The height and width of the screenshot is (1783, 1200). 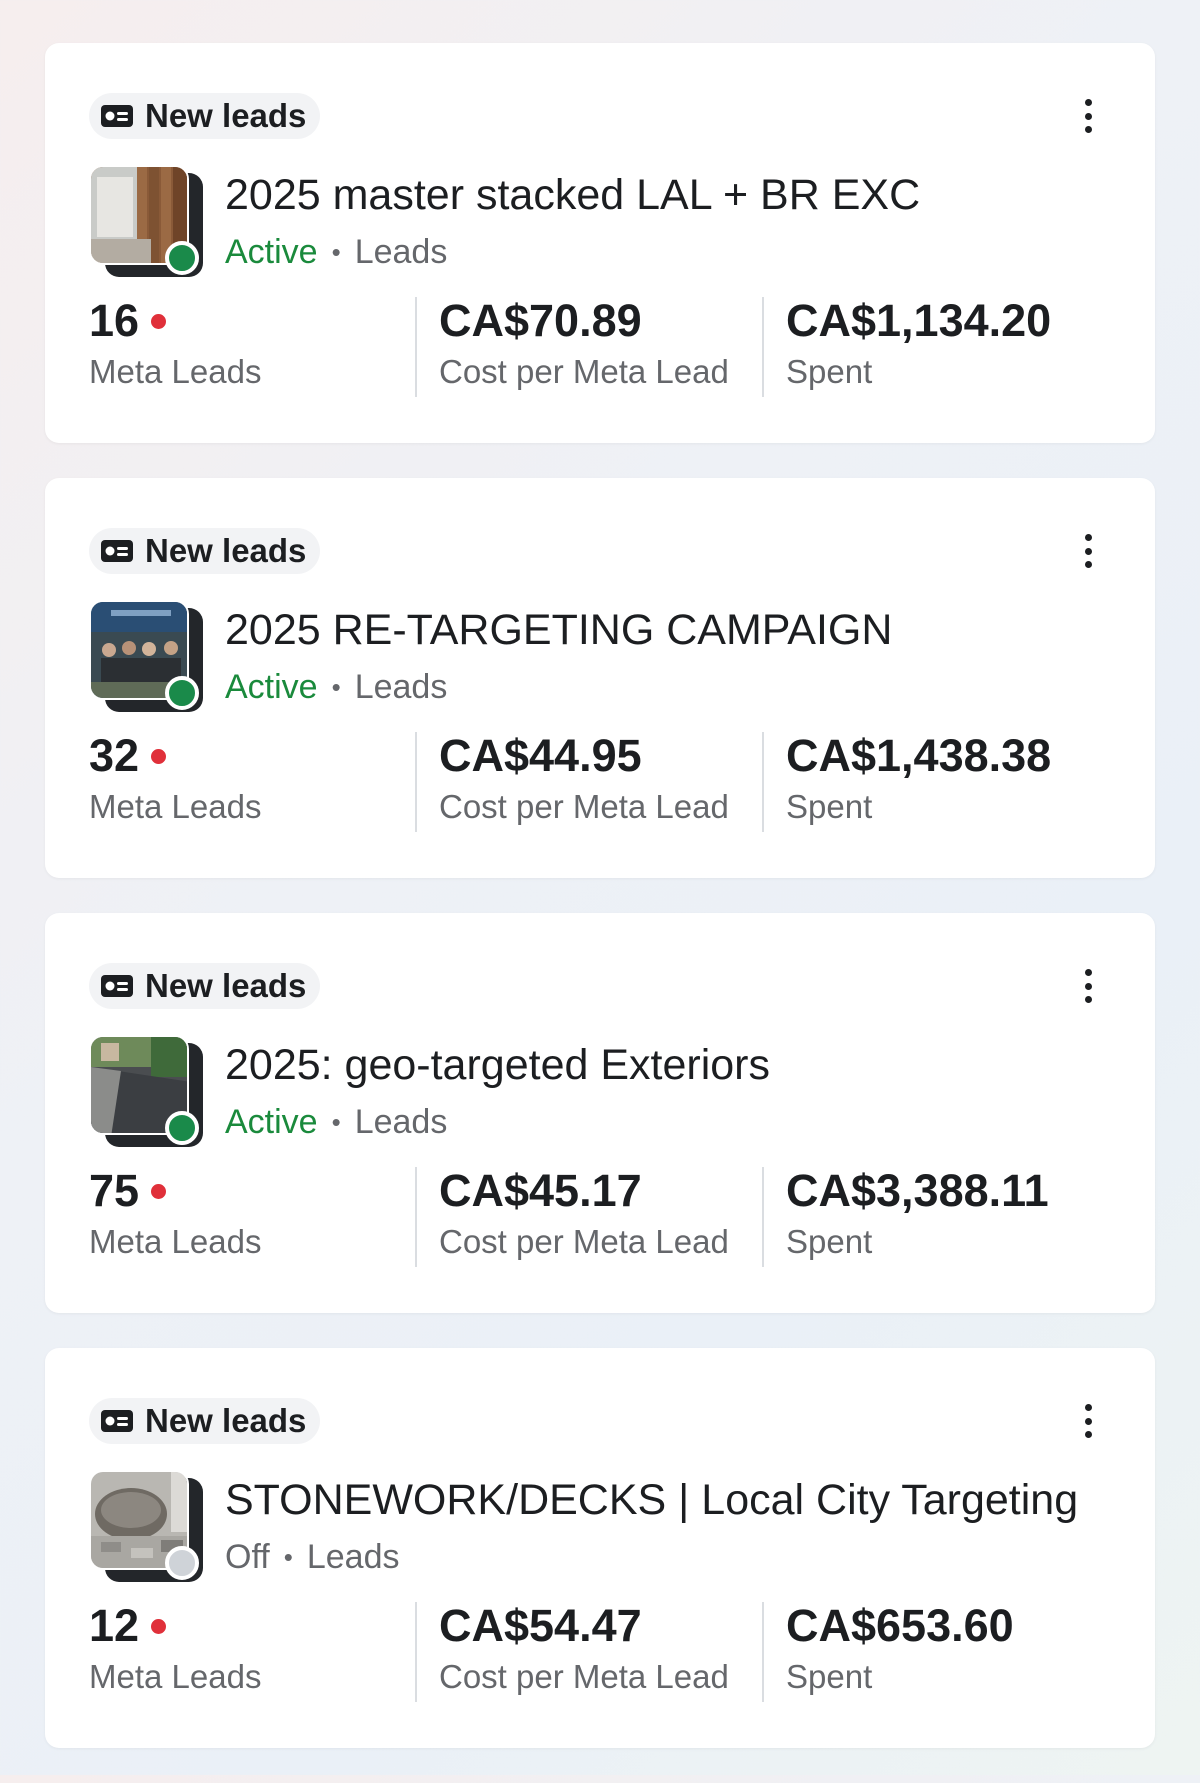 I want to click on campaign-status: Off, so click(x=247, y=1557).